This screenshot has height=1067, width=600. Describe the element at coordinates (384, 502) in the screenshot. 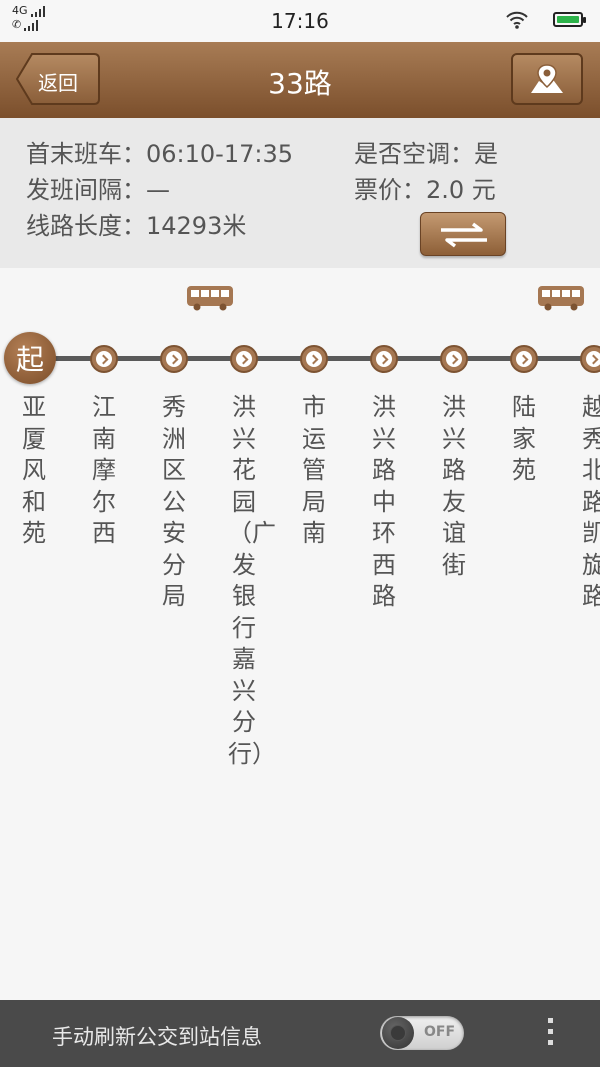

I see `station-name: 洪兴路中环西路` at that location.